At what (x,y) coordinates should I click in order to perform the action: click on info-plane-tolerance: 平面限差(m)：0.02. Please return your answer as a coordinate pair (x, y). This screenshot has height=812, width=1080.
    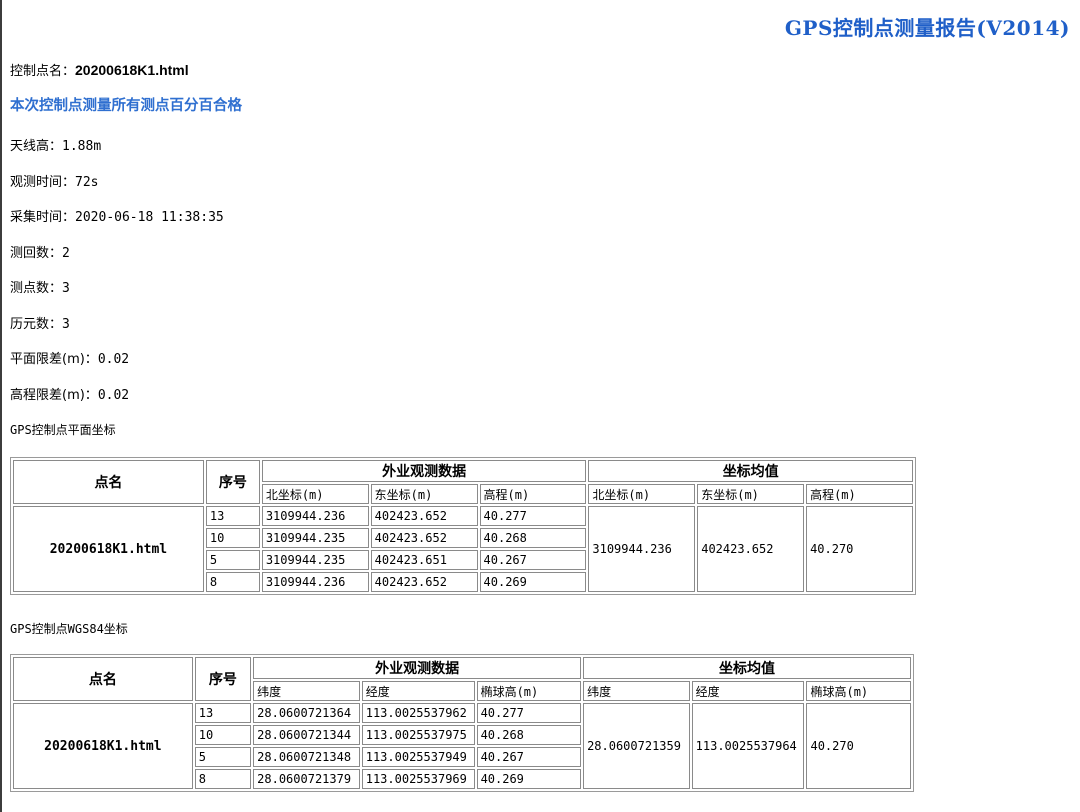
    Looking at the image, I should click on (69, 357).